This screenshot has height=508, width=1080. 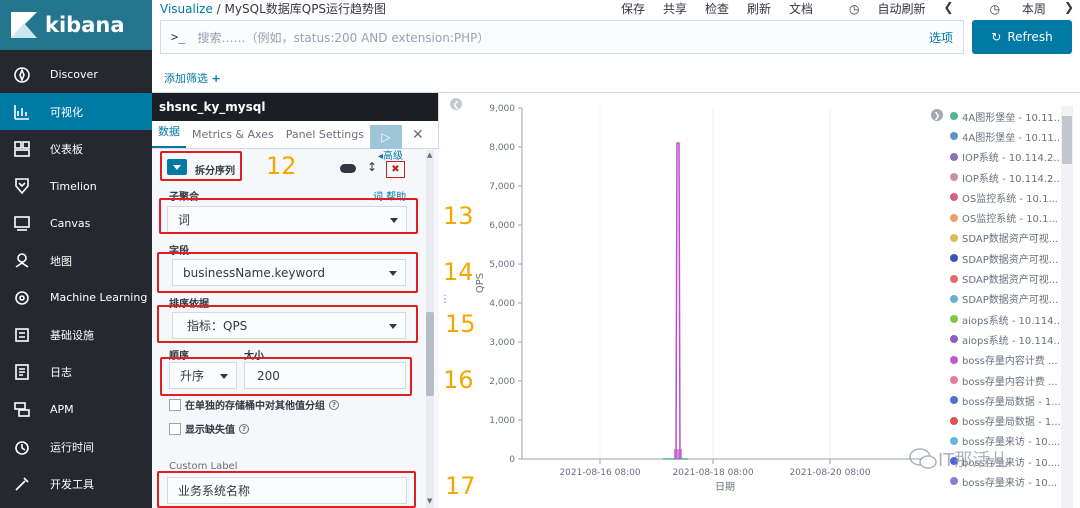 I want to click on other-bucket-checkbox-row: 在单独的存储桶中对其他值分组?, so click(x=254, y=404).